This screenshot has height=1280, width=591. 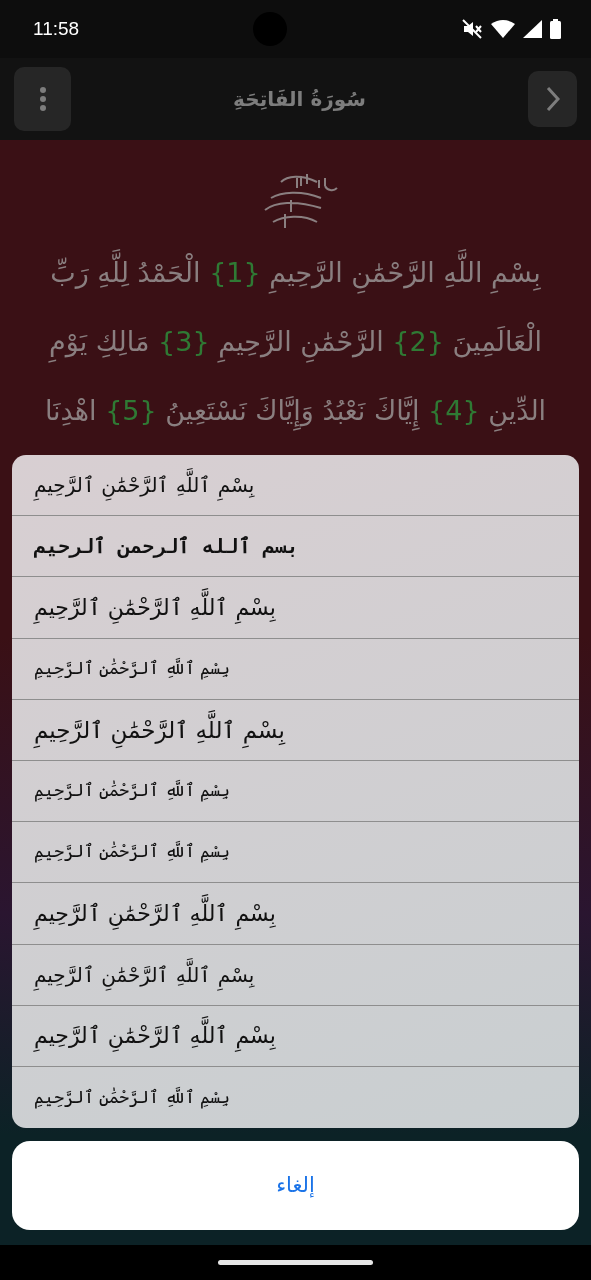 I want to click on font-option: بسم ٱلله ٱلرحمن ٱلرحيم, so click(x=295, y=547).